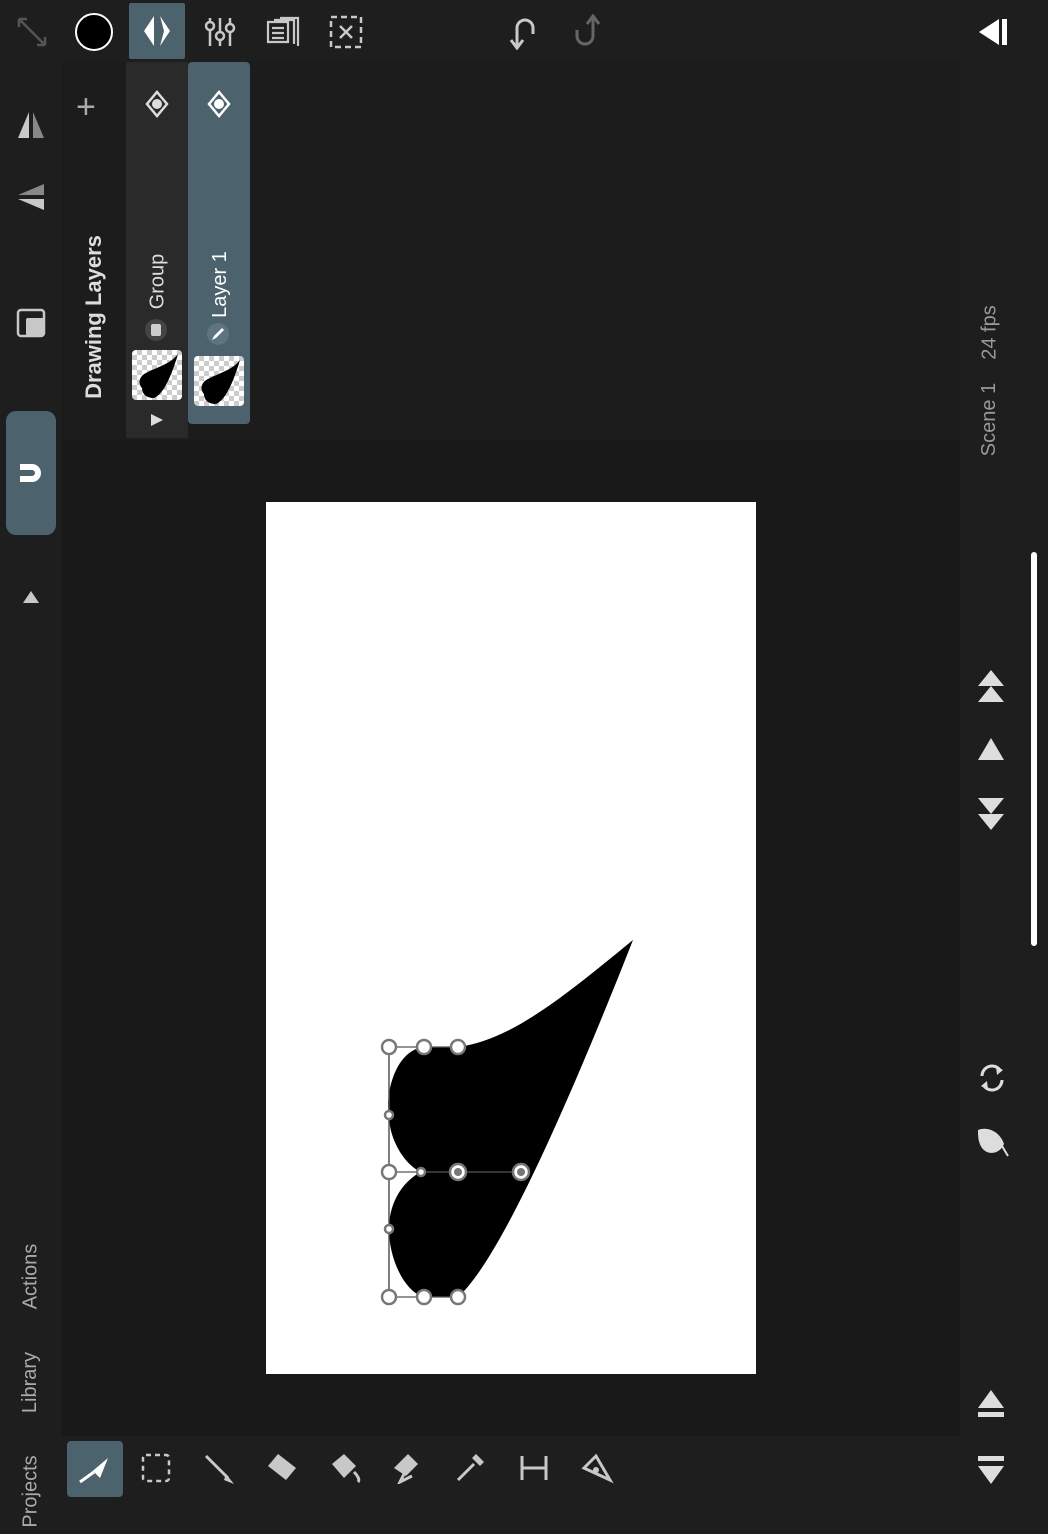  What do you see at coordinates (31, 127) in the screenshot?
I see `flip-horizontal-icon` at bounding box center [31, 127].